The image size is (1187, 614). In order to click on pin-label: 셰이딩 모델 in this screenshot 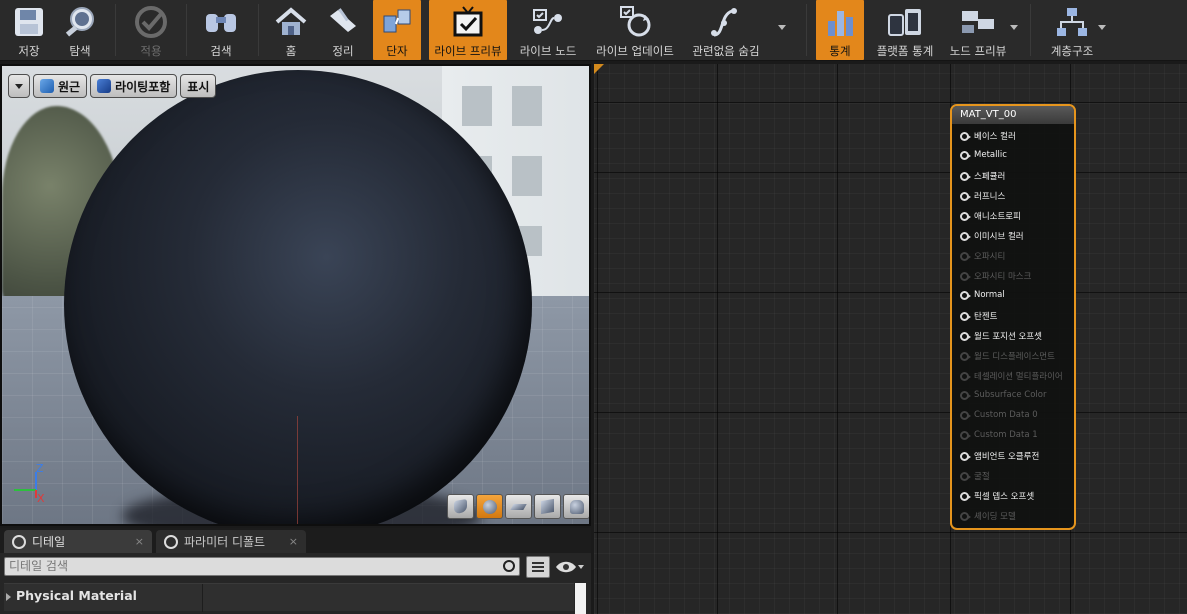, I will do `click(995, 517)`.